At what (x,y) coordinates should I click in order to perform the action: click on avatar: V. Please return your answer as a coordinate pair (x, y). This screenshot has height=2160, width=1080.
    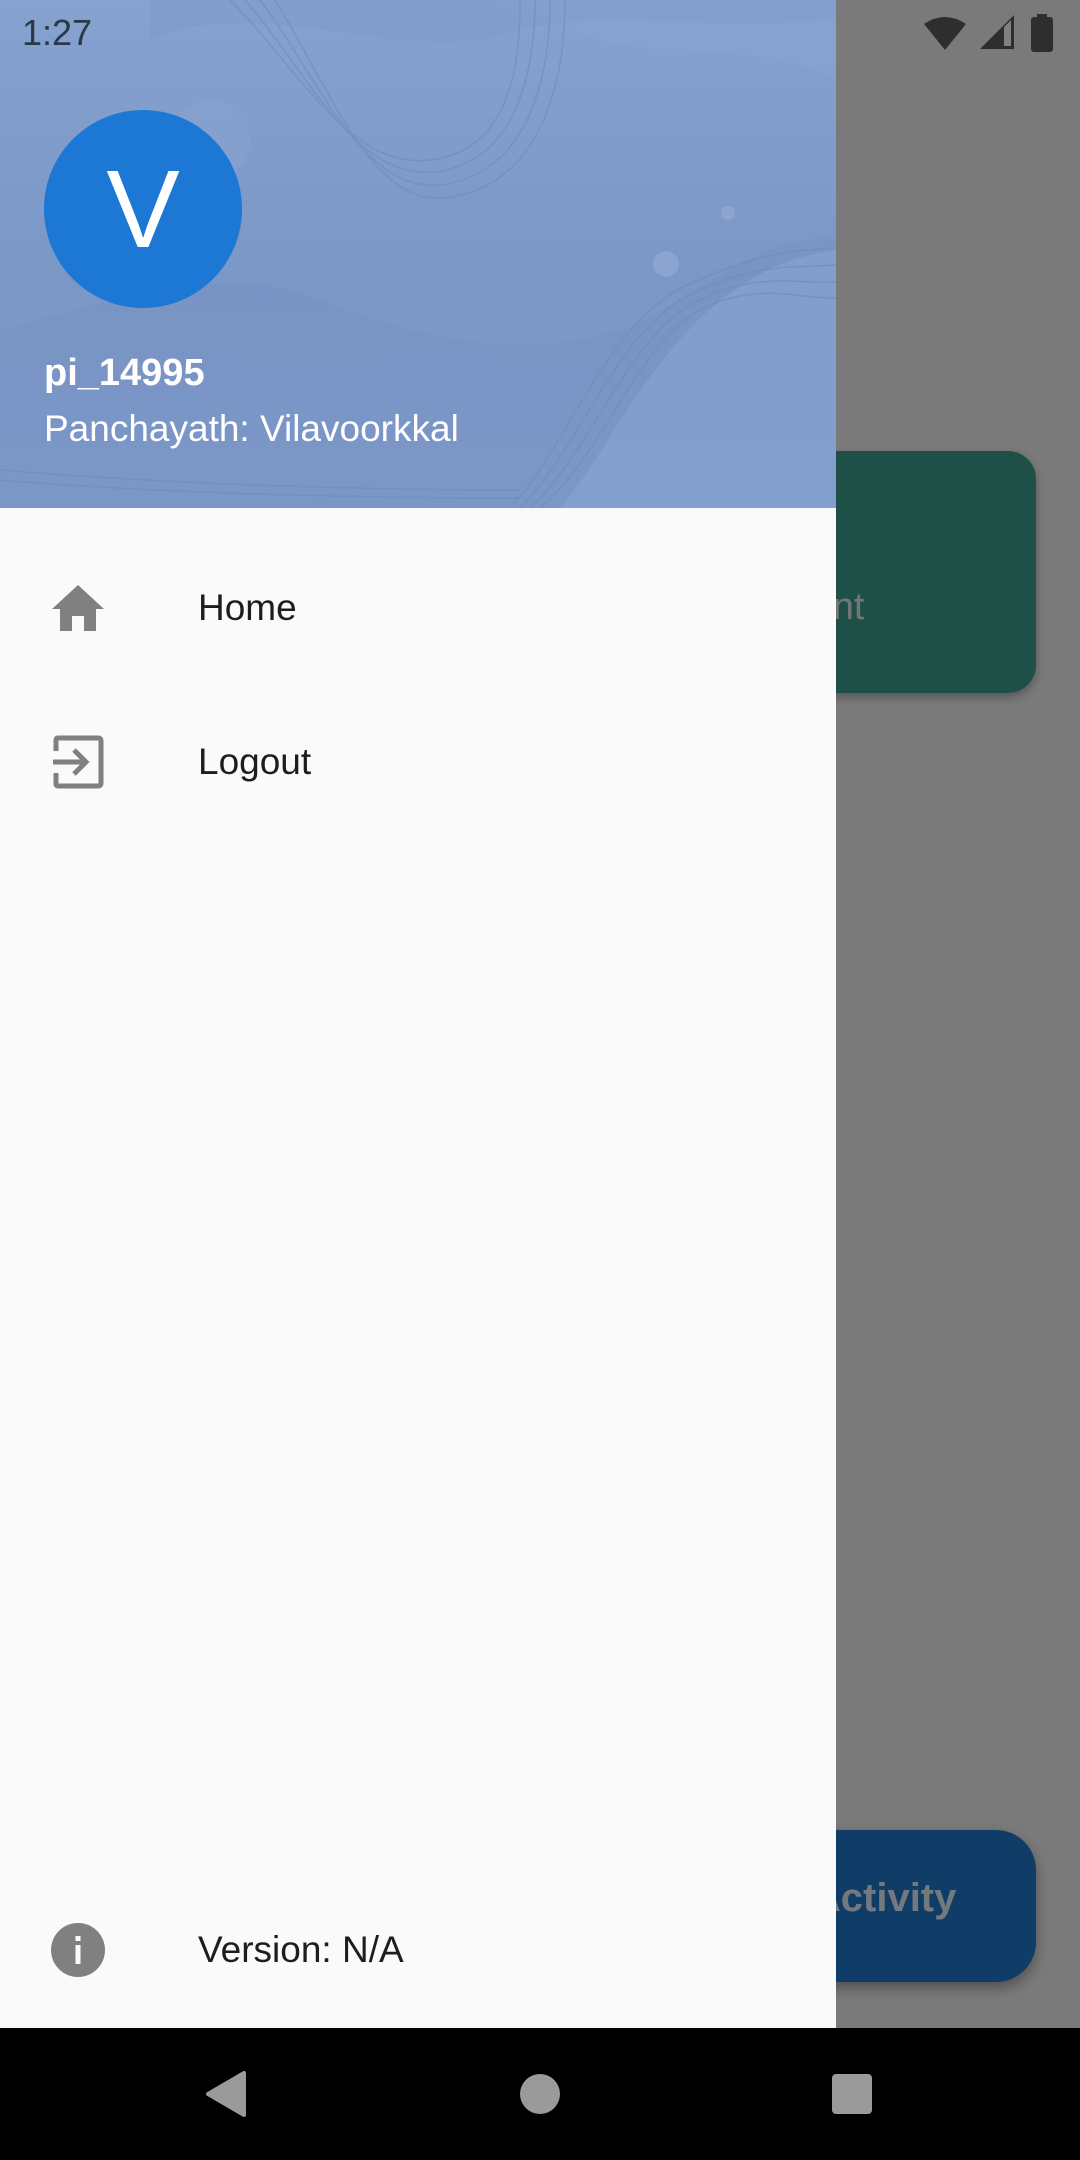
    Looking at the image, I should click on (143, 209).